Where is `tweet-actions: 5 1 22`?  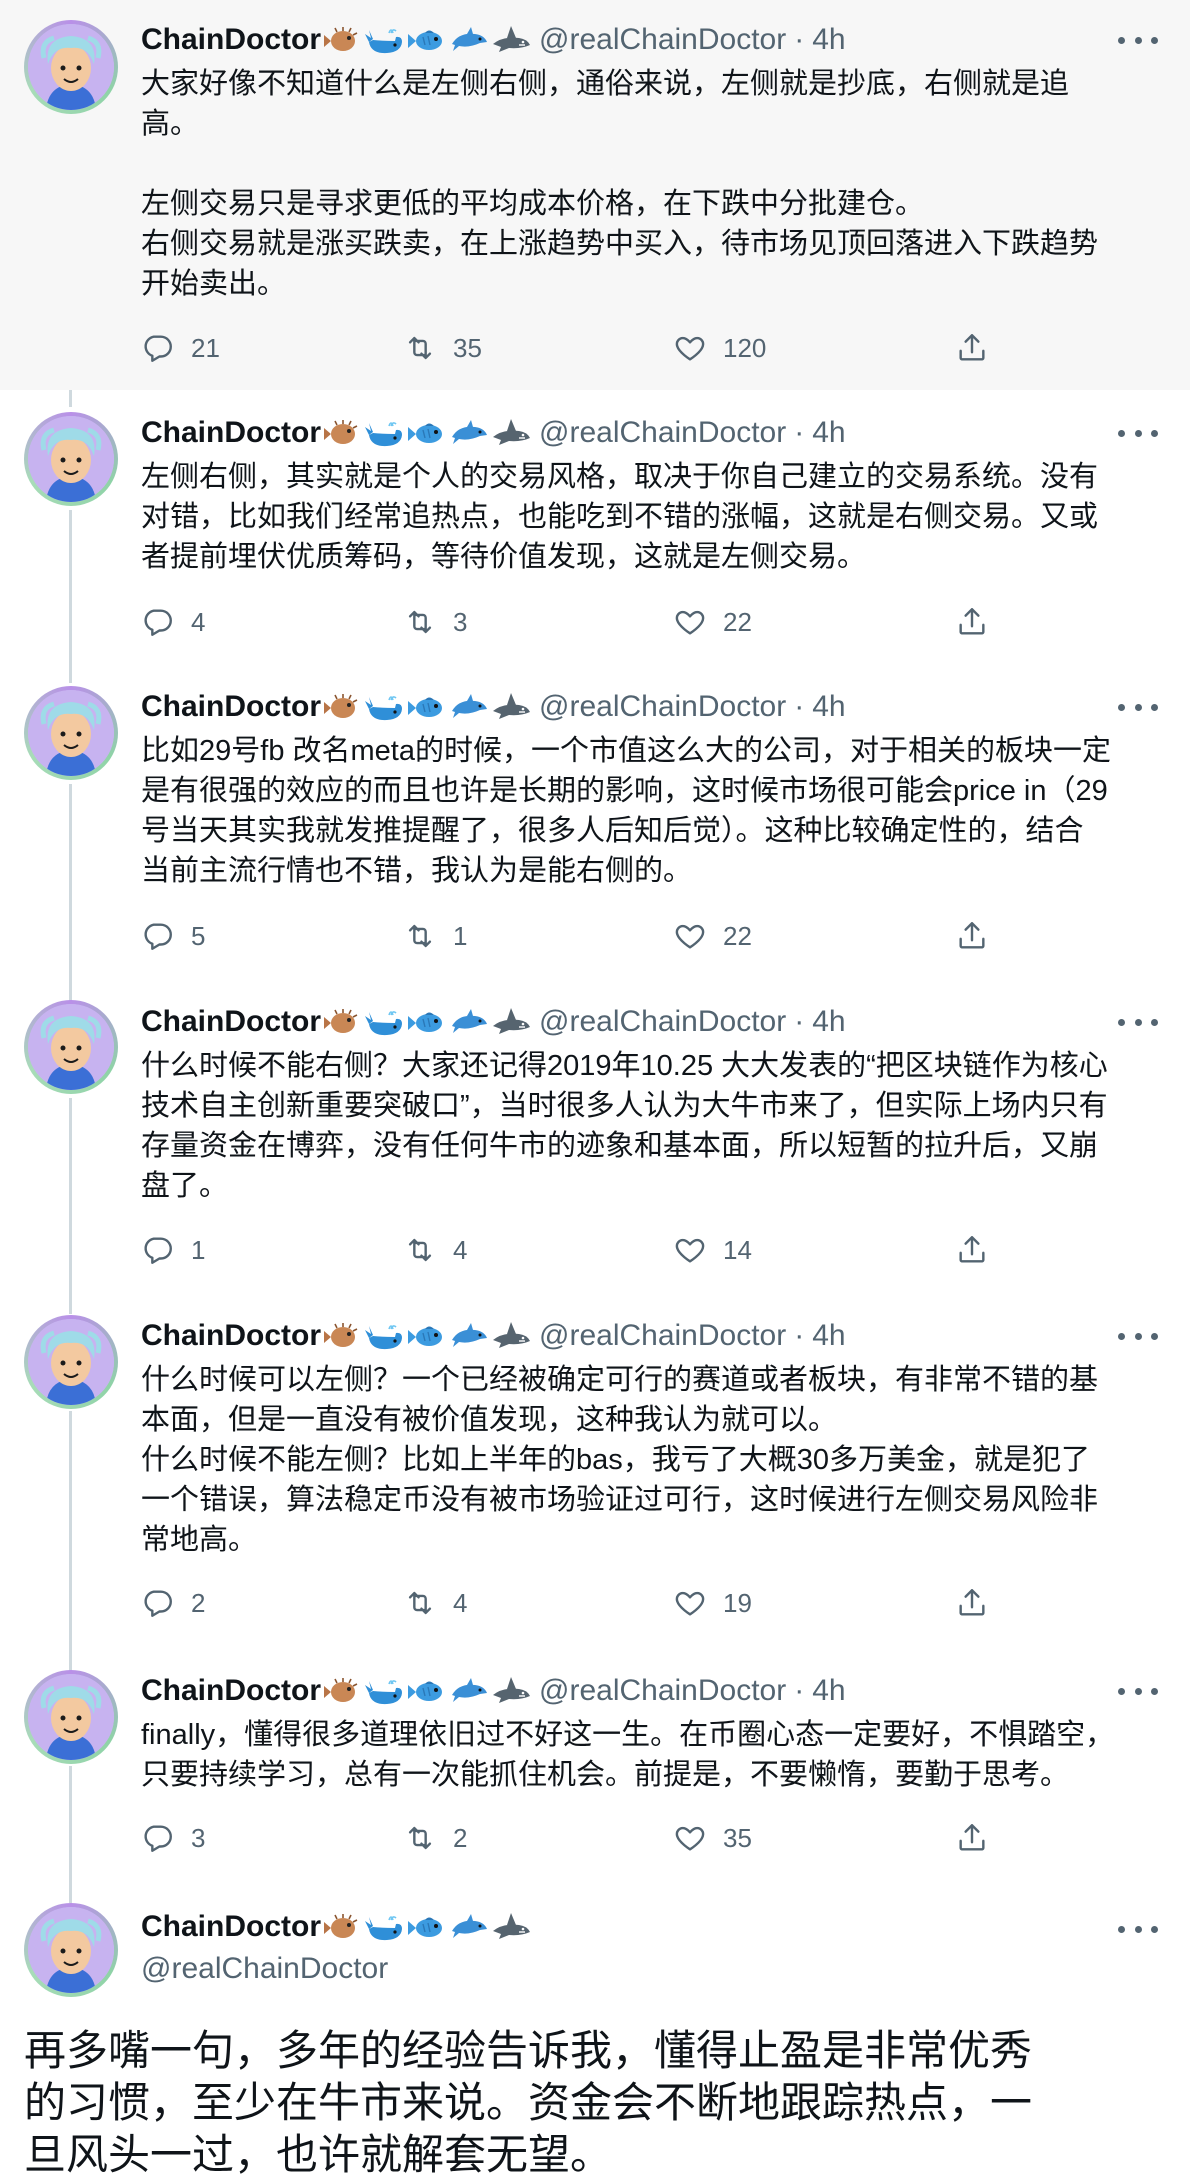
tweet-actions: 5 1 22 is located at coordinates (571, 936).